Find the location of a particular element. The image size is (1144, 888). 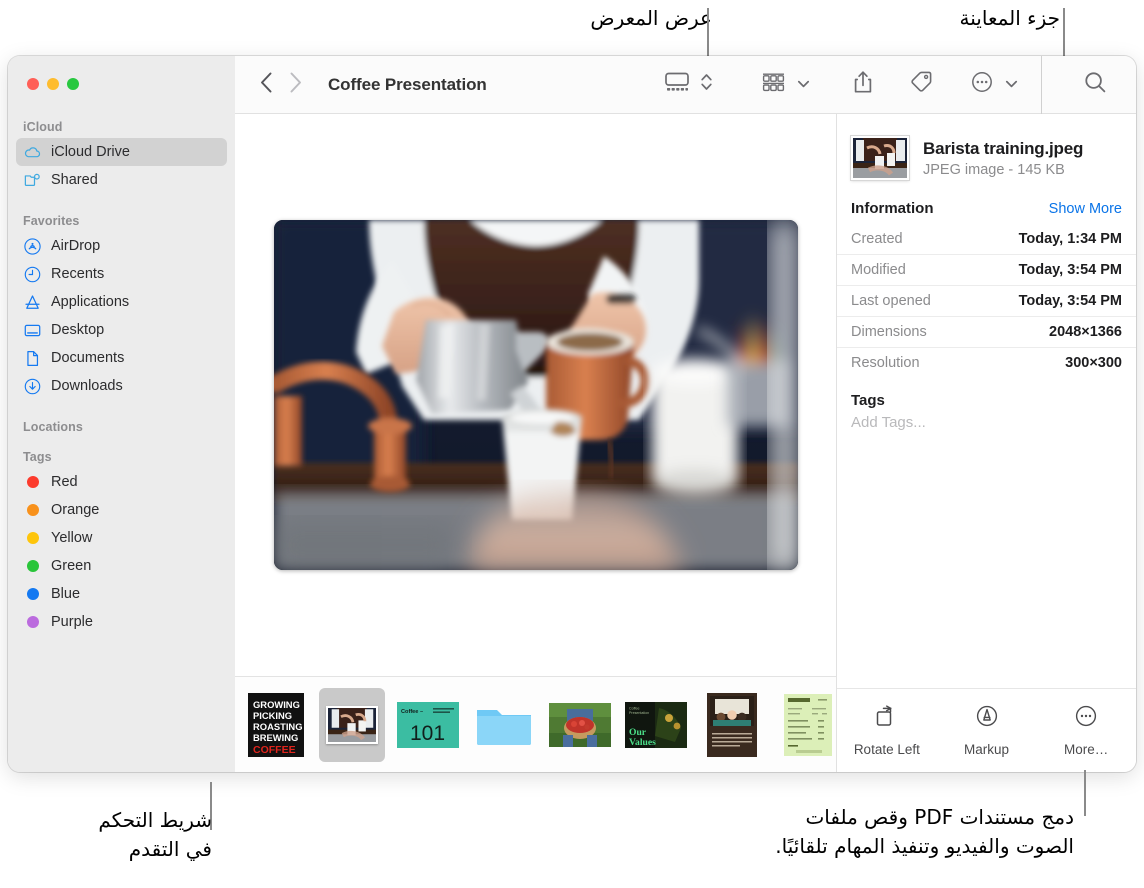

sidebar-item-label: Shared is located at coordinates (74, 180).